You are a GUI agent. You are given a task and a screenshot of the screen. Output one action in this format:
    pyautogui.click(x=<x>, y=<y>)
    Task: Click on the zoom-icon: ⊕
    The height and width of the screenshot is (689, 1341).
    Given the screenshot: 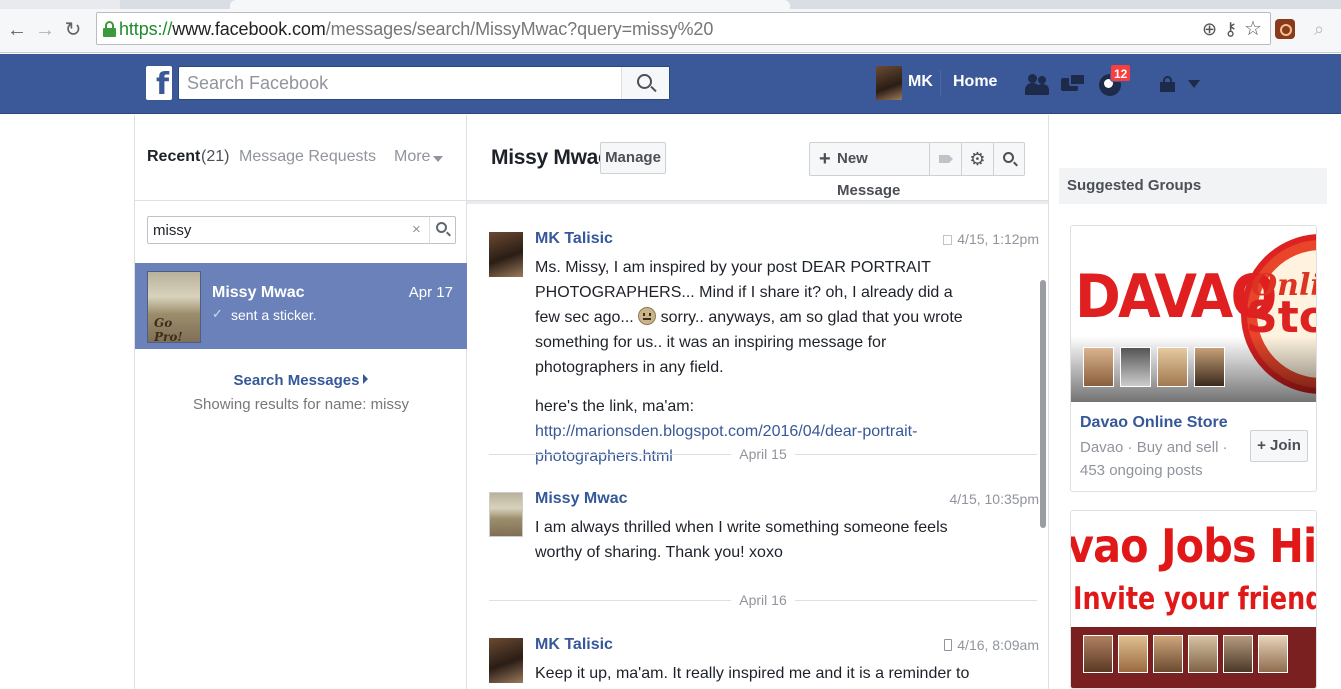 What is the action you would take?
    pyautogui.click(x=1209, y=29)
    